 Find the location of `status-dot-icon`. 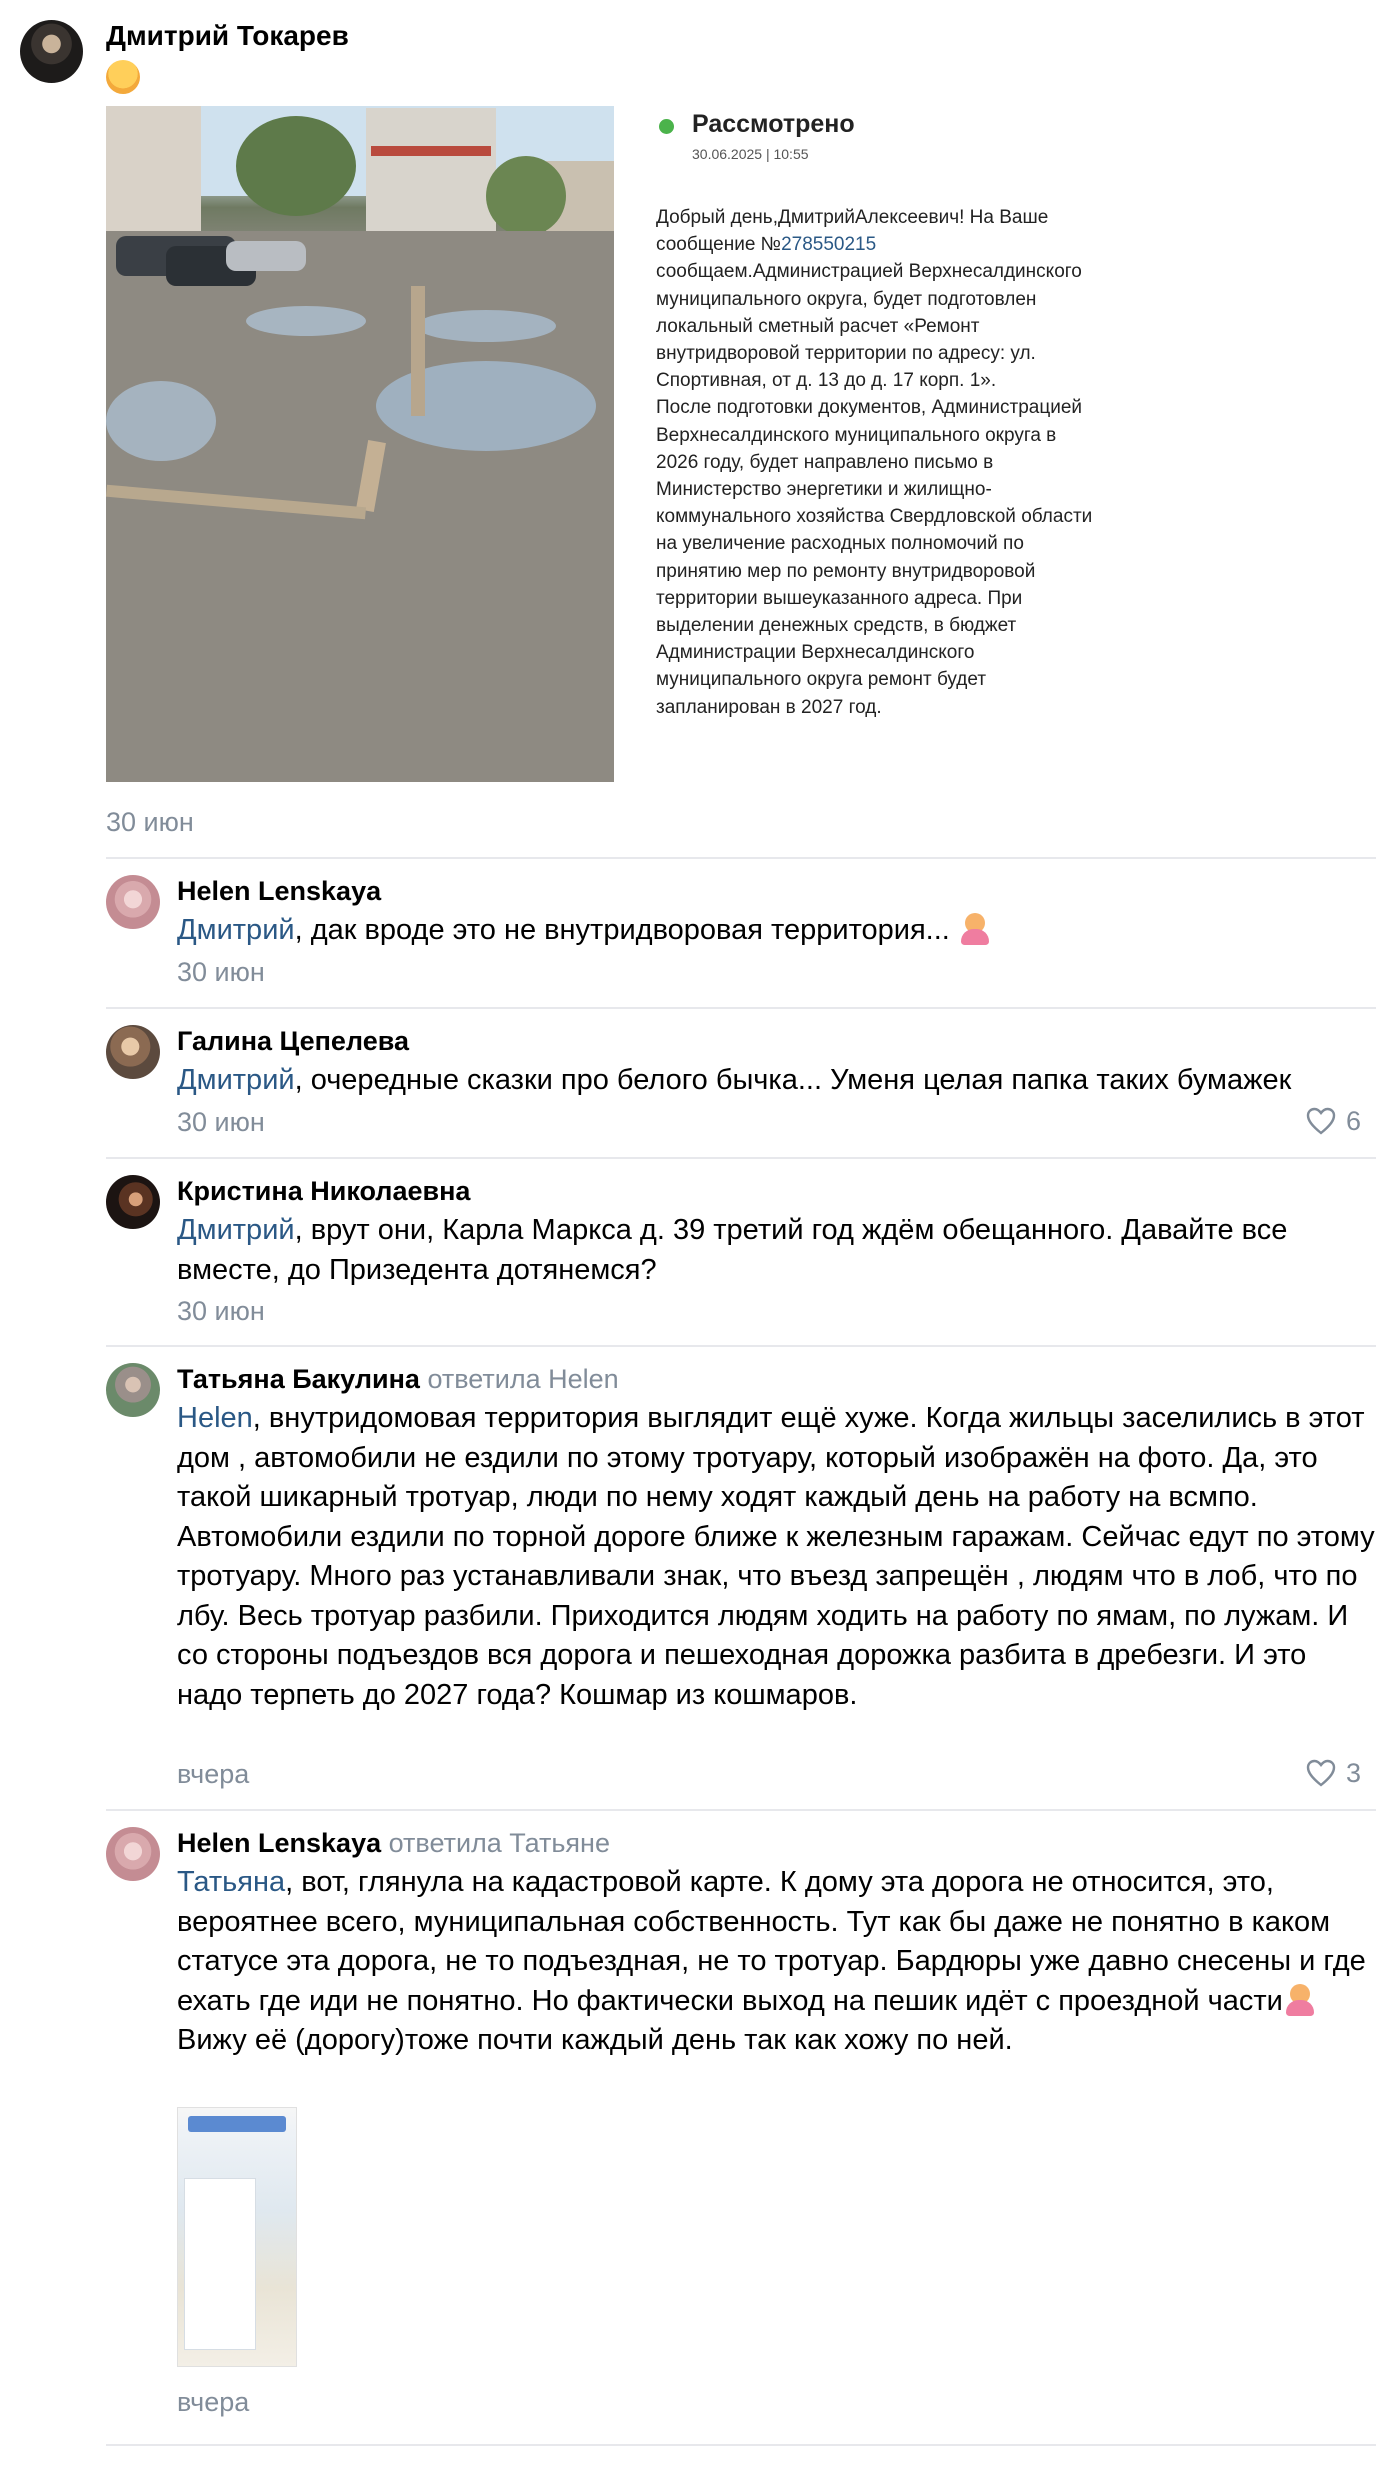

status-dot-icon is located at coordinates (666, 126).